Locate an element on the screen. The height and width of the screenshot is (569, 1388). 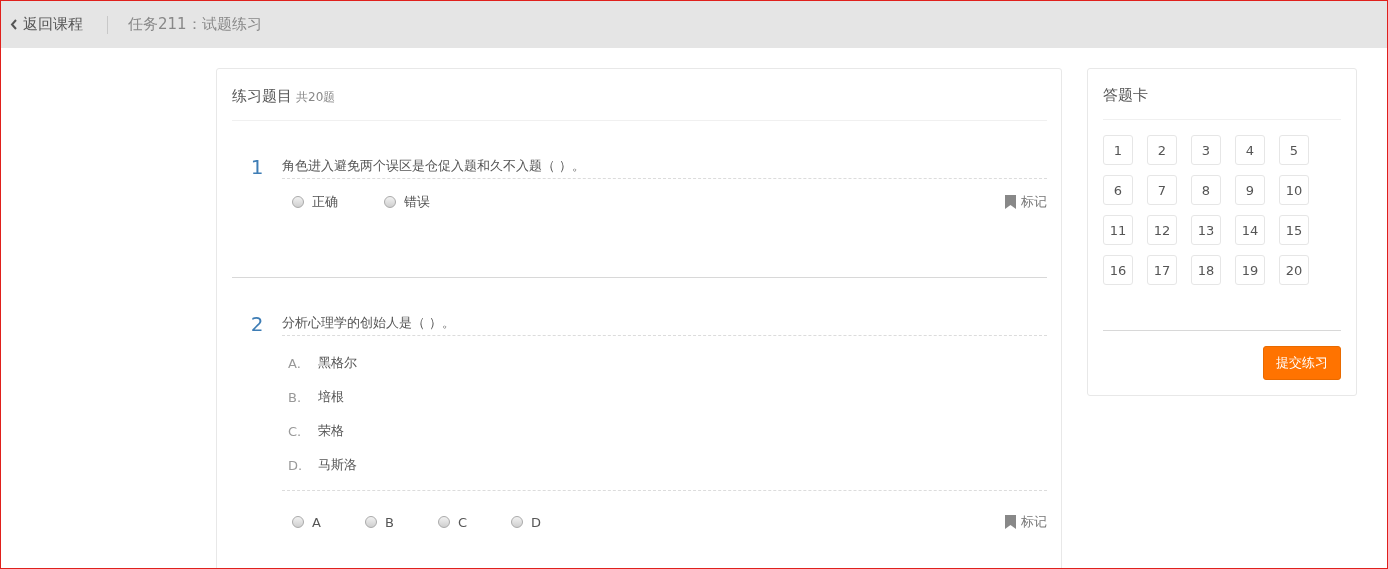
back-link-label: 返回课程 is located at coordinates (53, 24).